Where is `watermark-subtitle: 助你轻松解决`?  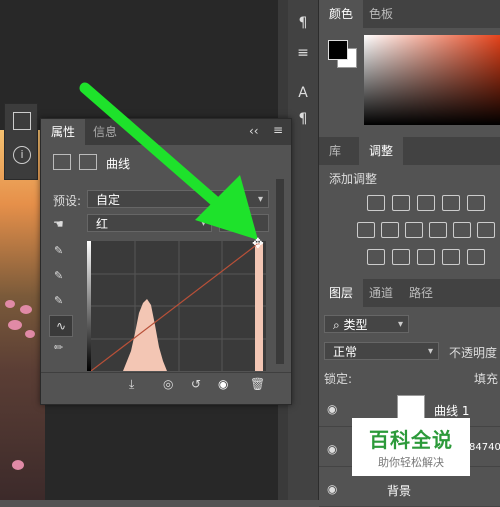 watermark-subtitle: 助你轻松解决 is located at coordinates (411, 462).